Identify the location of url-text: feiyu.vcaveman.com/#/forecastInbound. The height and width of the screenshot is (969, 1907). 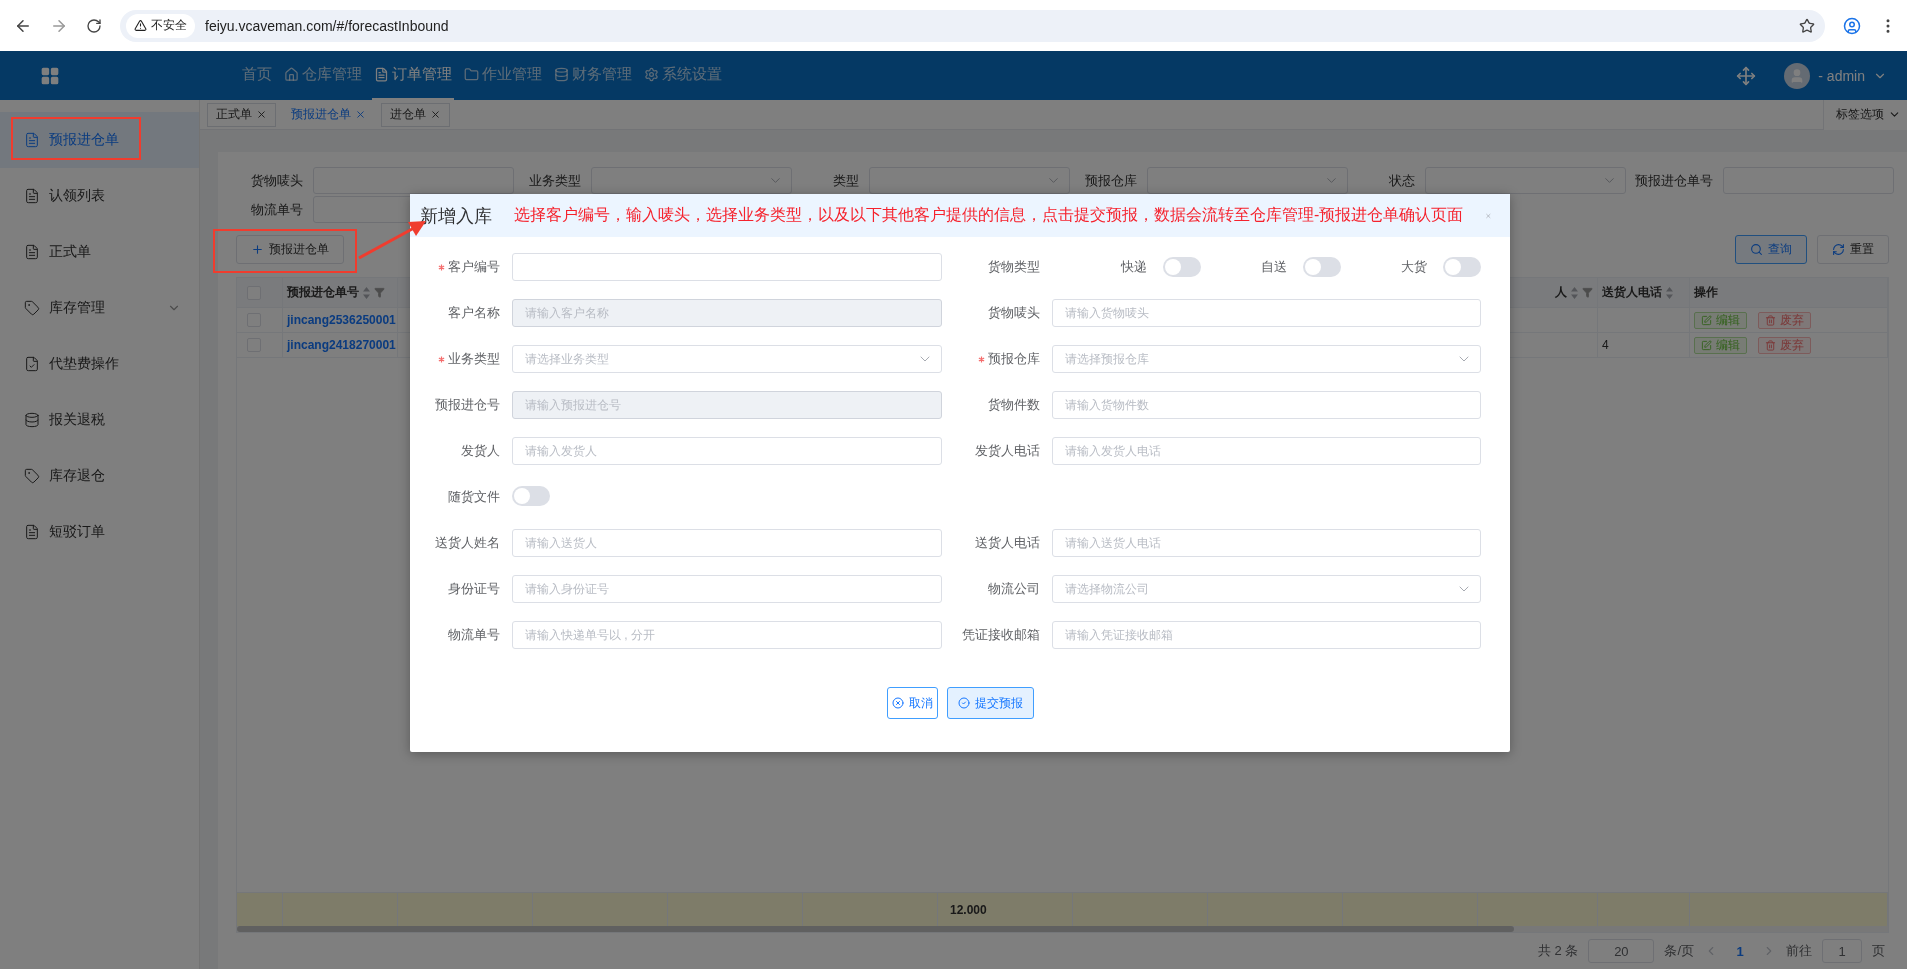
(327, 25).